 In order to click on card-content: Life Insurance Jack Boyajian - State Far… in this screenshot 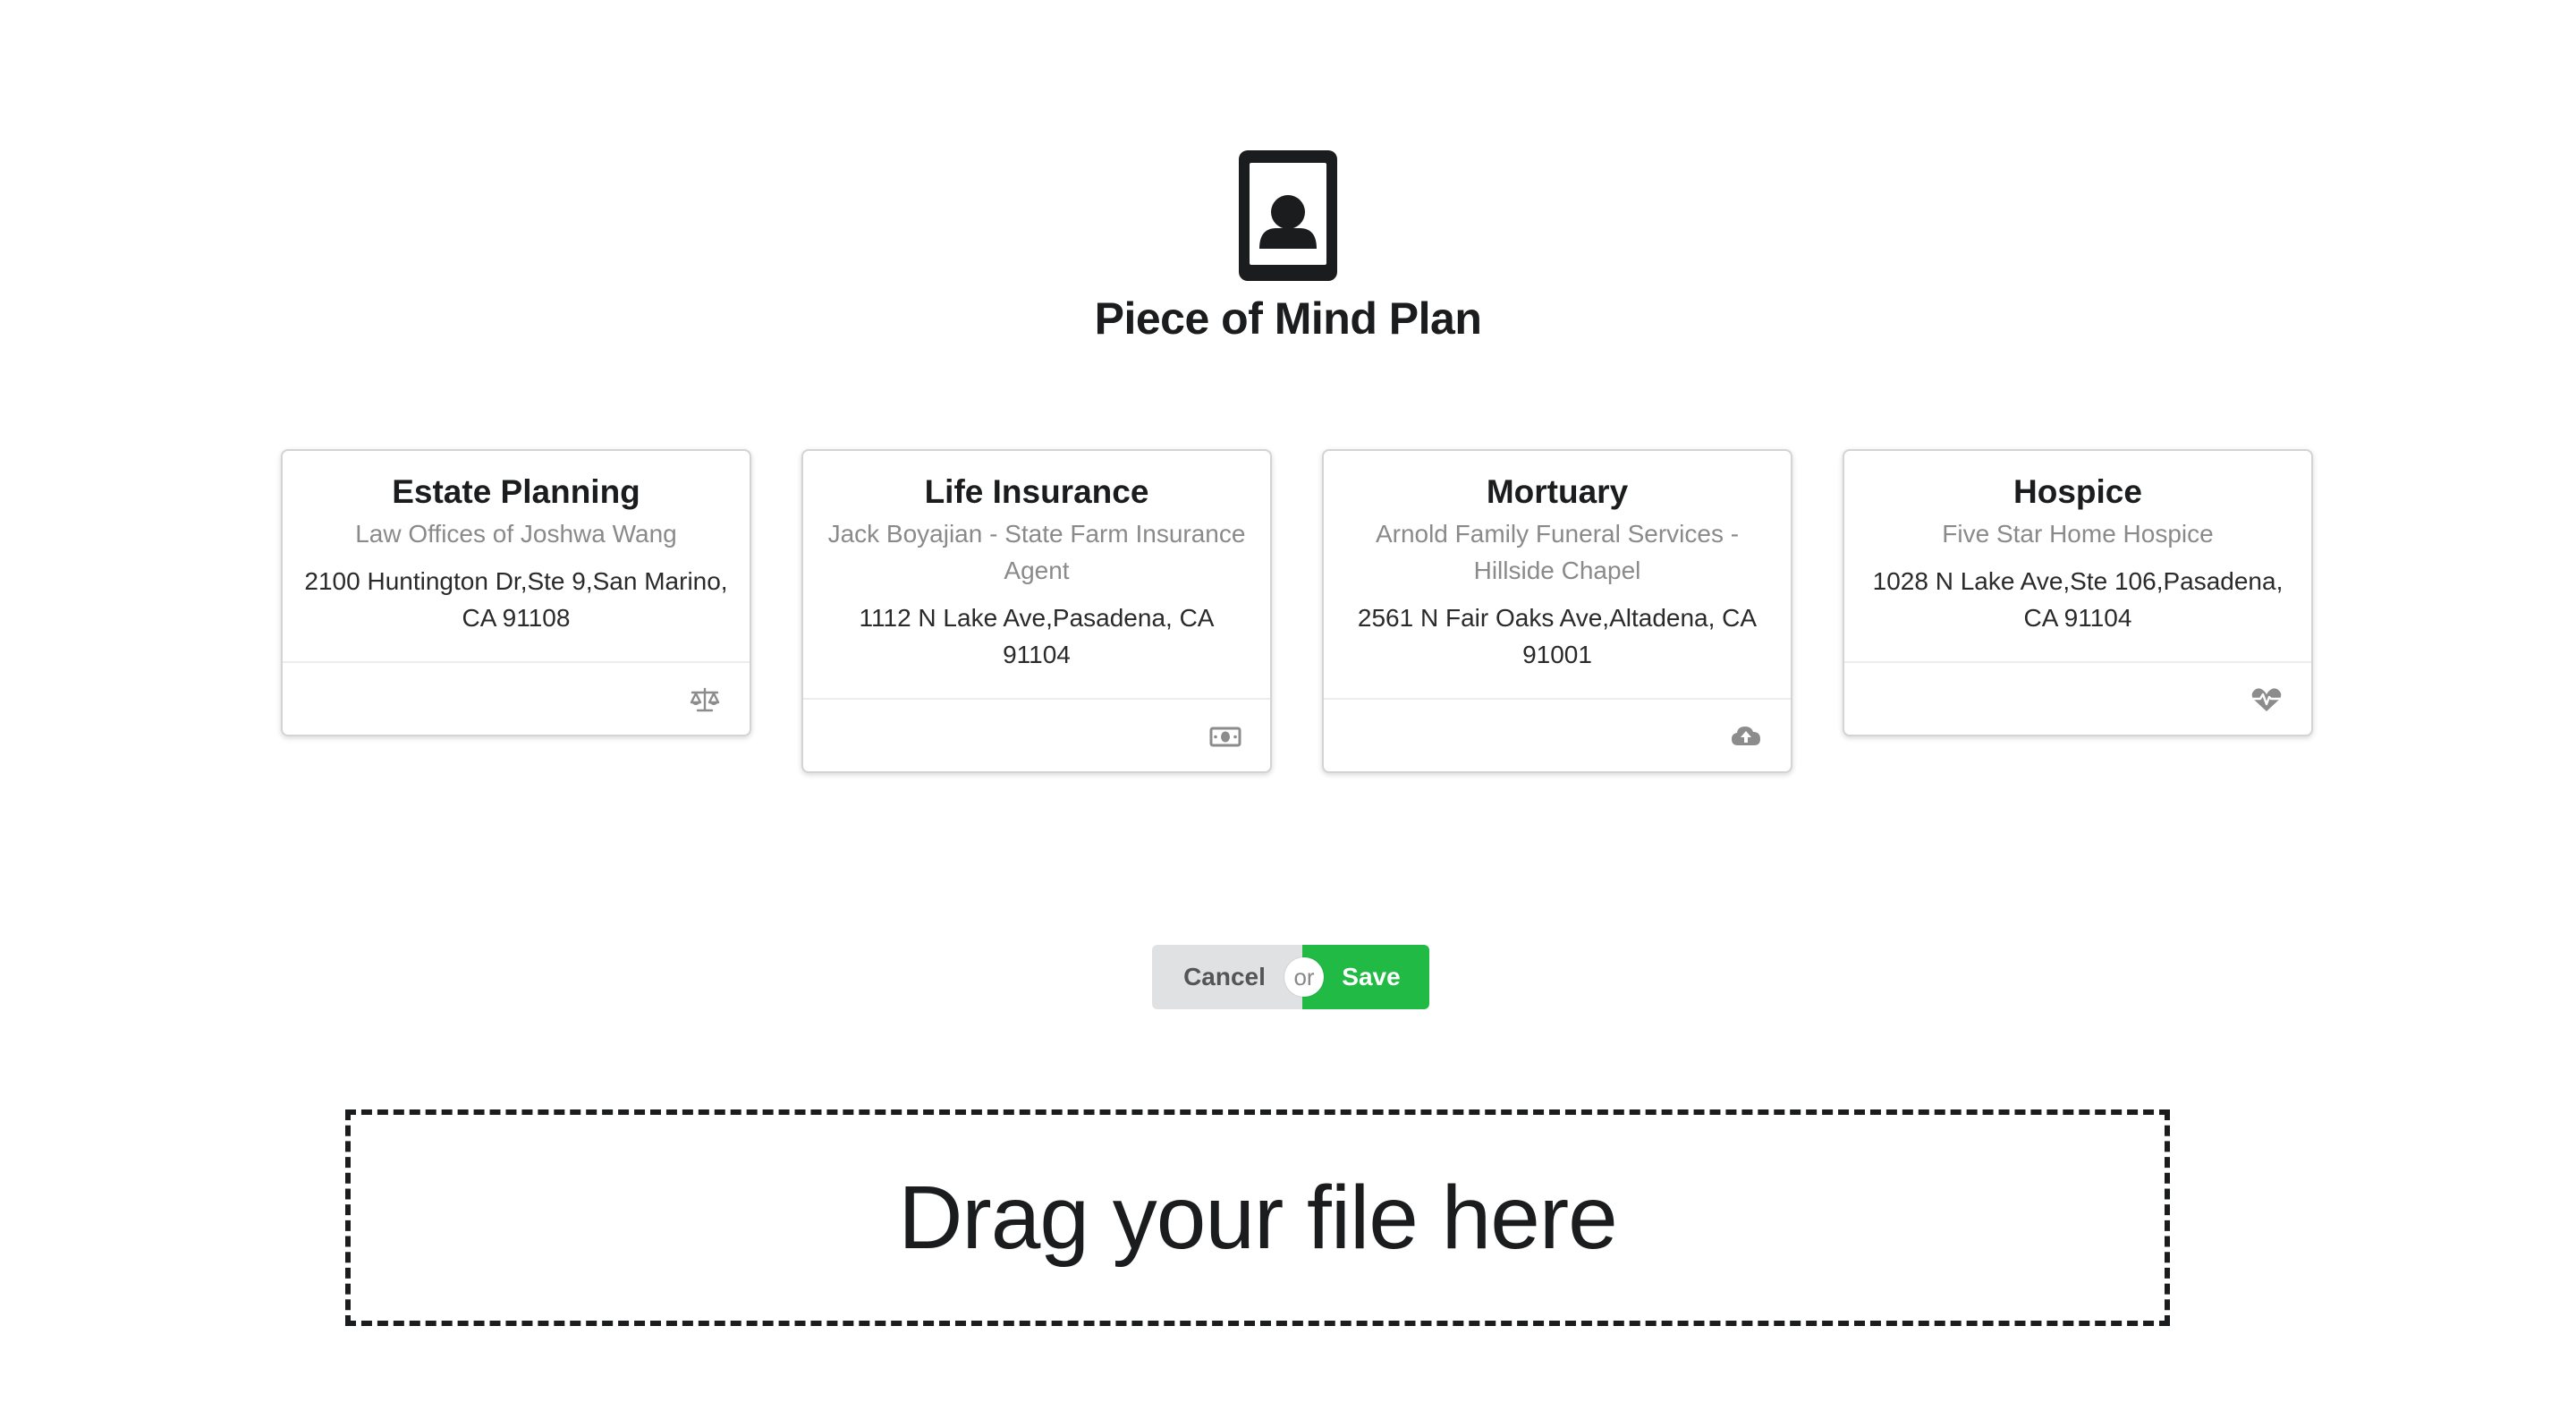, I will do `click(1036, 574)`.